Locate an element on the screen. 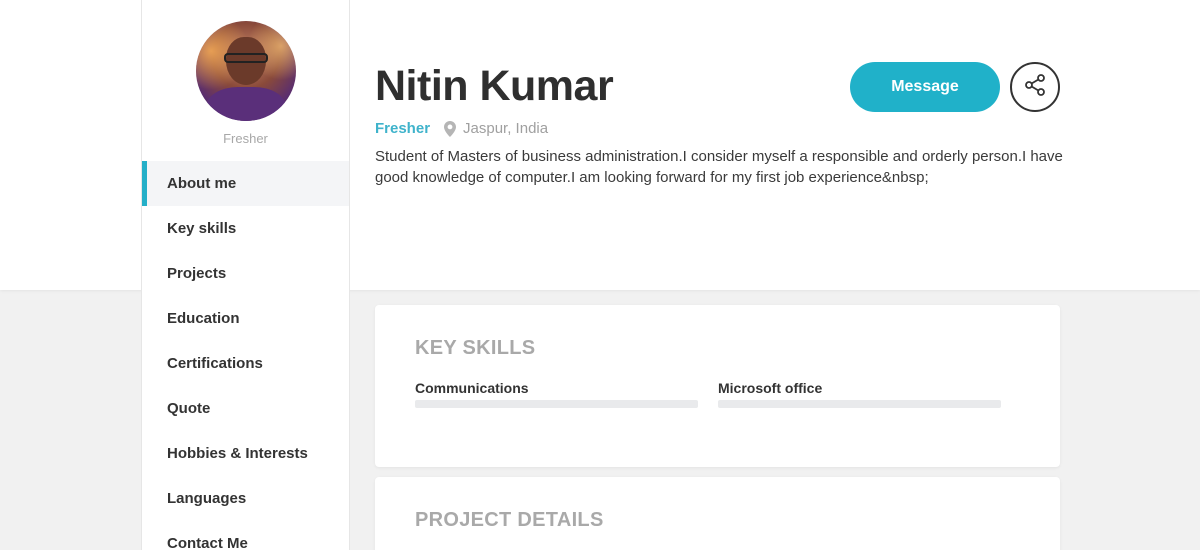 Image resolution: width=1200 pixels, height=550 pixels. sidebar-item-quote: Quote is located at coordinates (245, 408).